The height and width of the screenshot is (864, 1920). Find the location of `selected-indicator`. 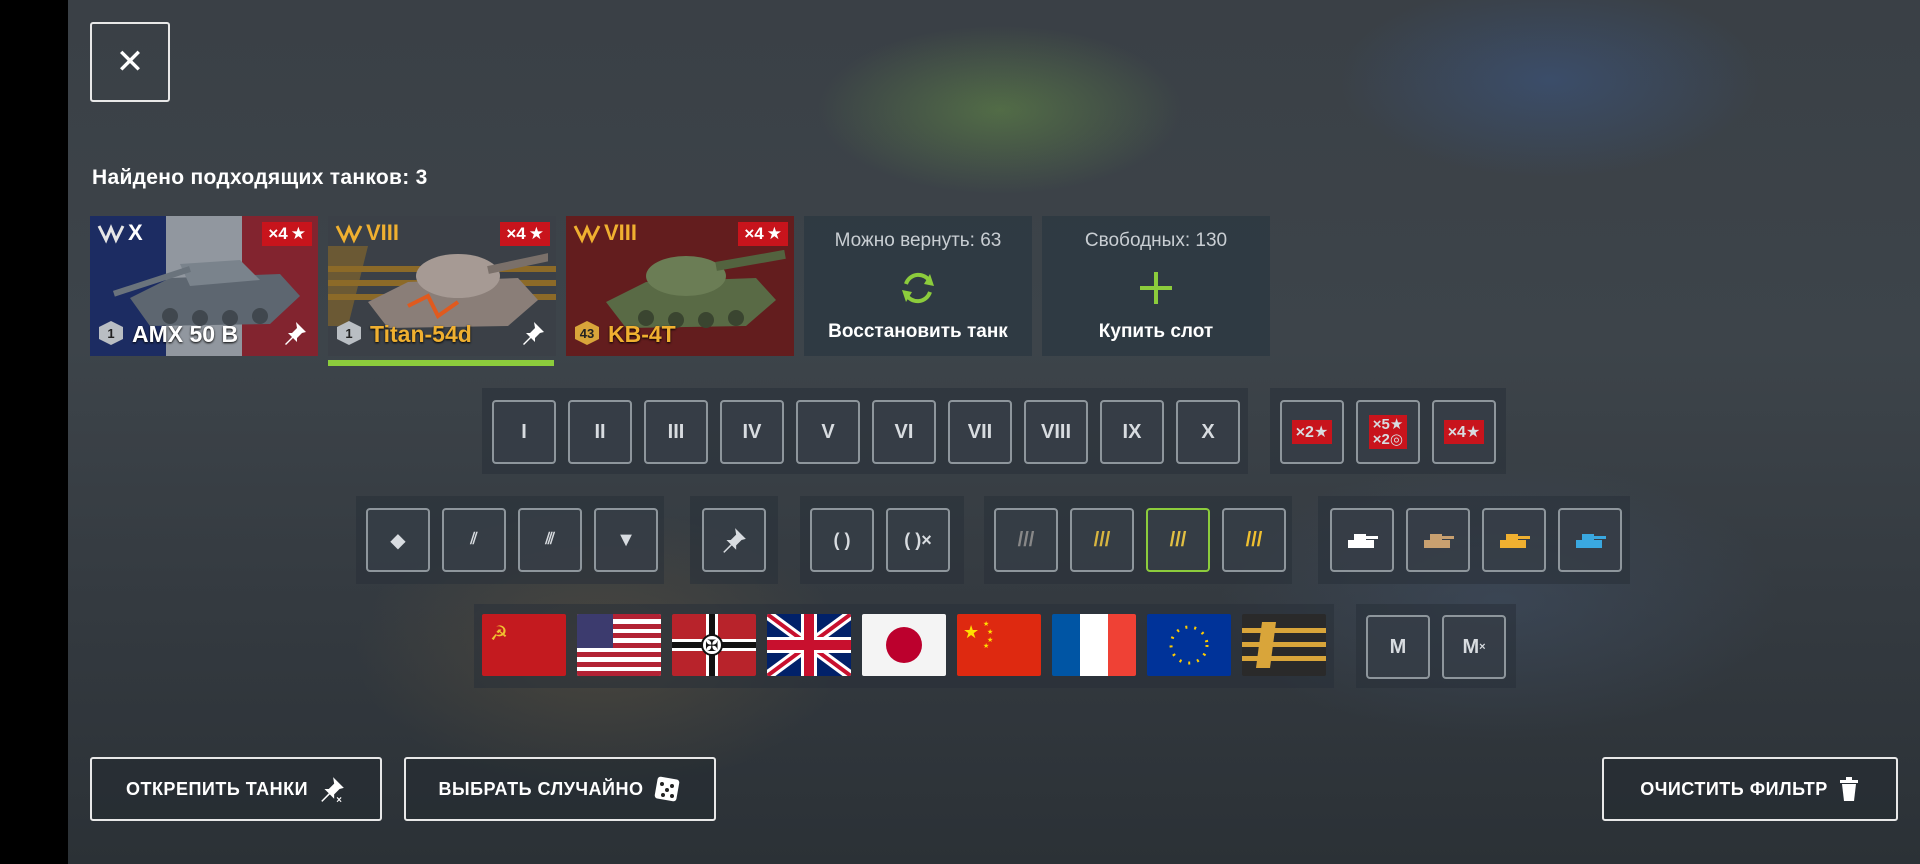

selected-indicator is located at coordinates (441, 363).